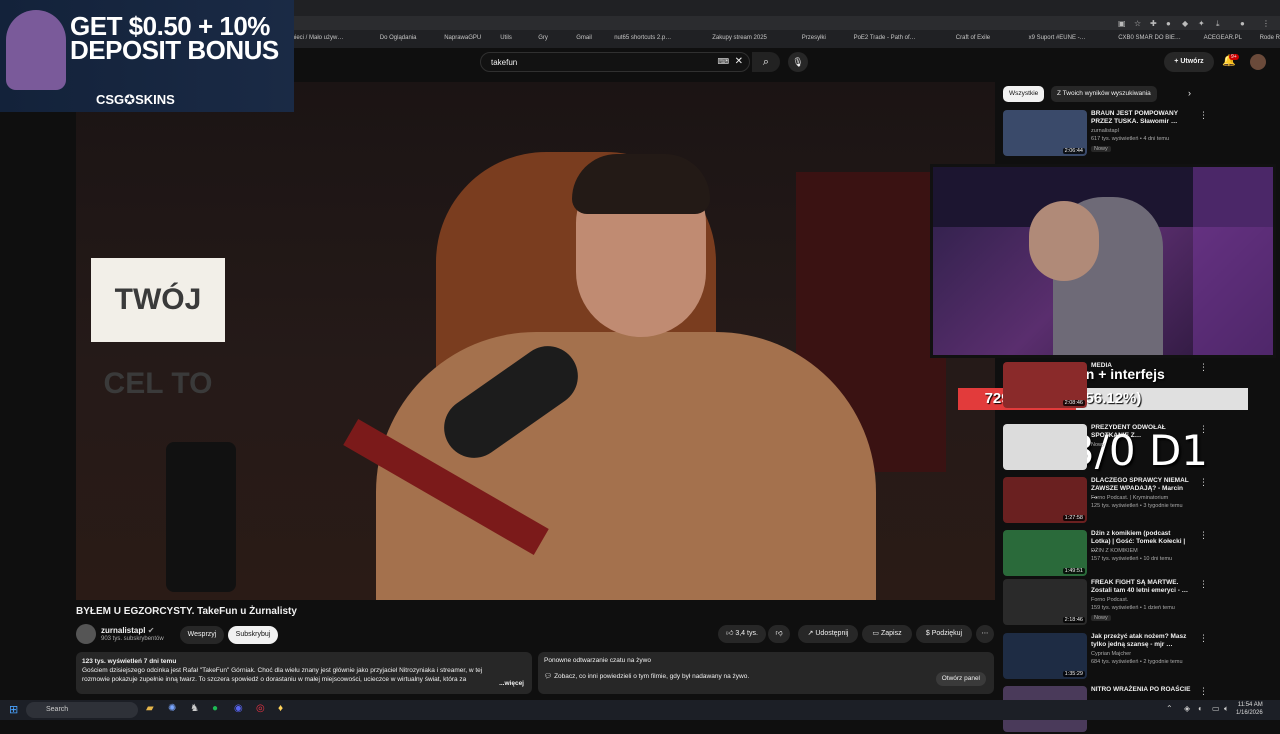  Describe the element at coordinates (1045, 500) in the screenshot. I see `video-thumbnail: 1:27:58` at that location.